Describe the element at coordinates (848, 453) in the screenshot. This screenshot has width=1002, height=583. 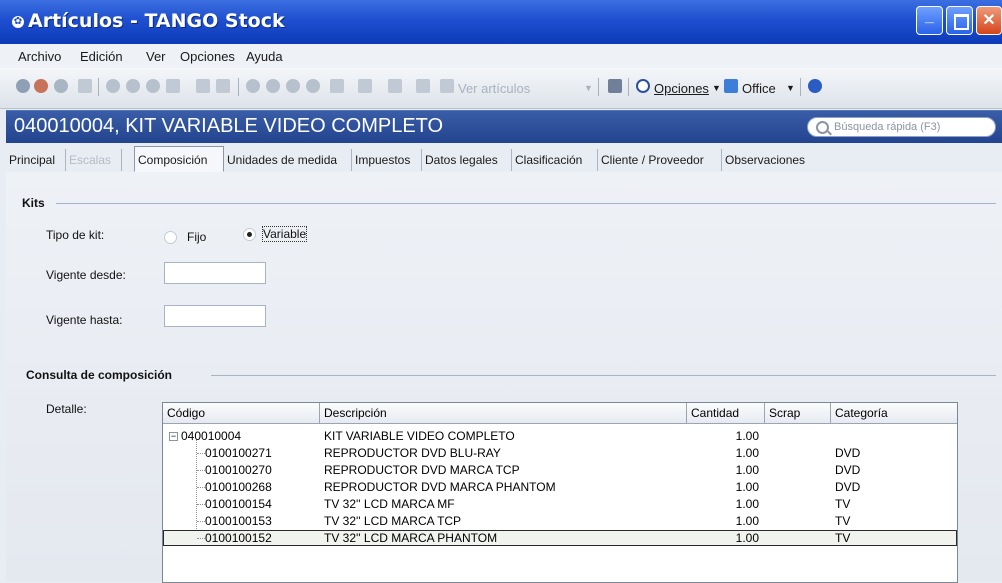
I see `cell-categoria: DVD` at that location.